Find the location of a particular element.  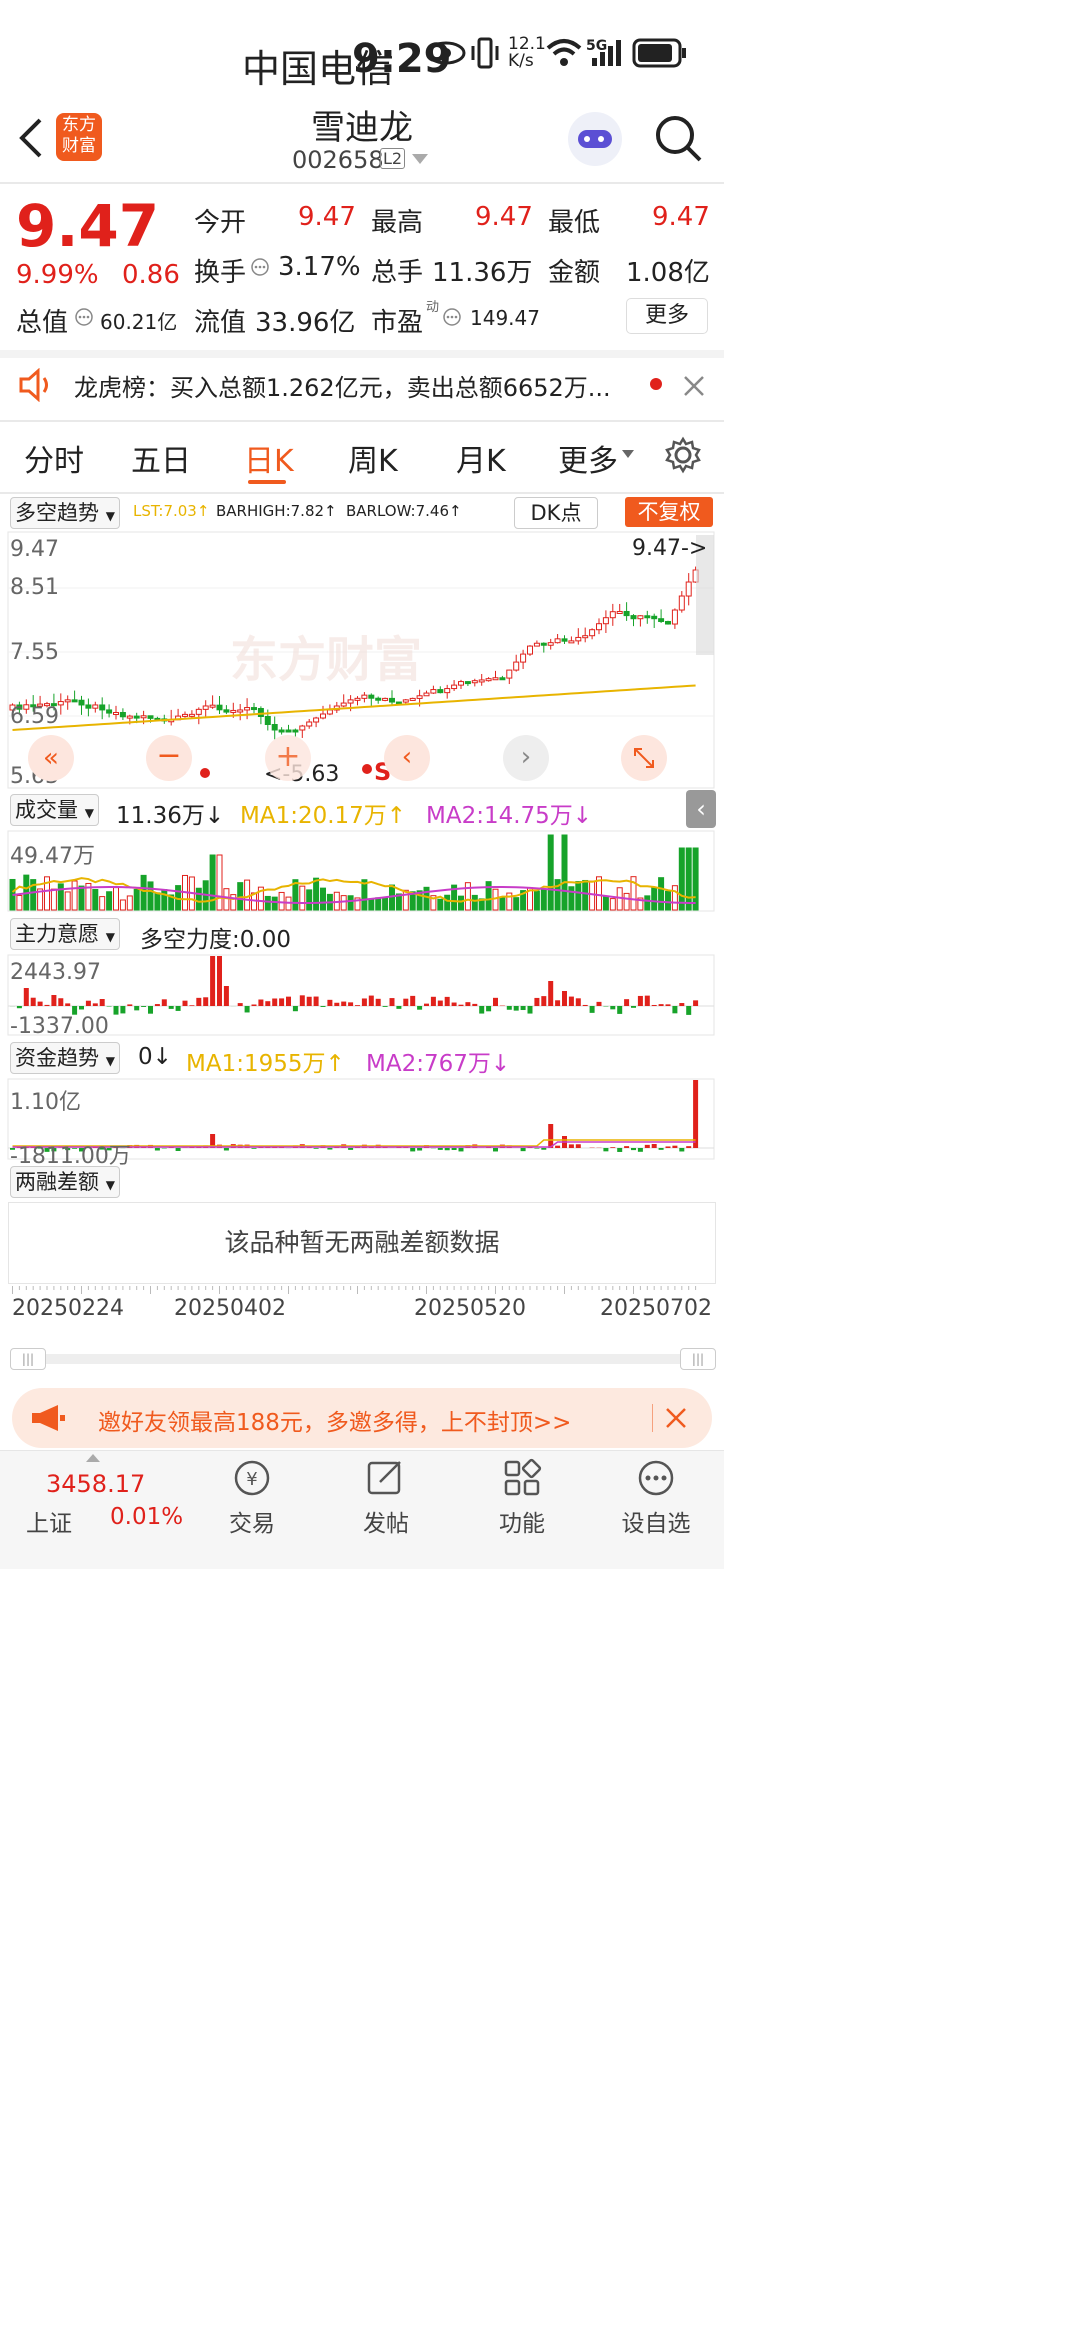

scroll-right-button: › is located at coordinates (526, 758).